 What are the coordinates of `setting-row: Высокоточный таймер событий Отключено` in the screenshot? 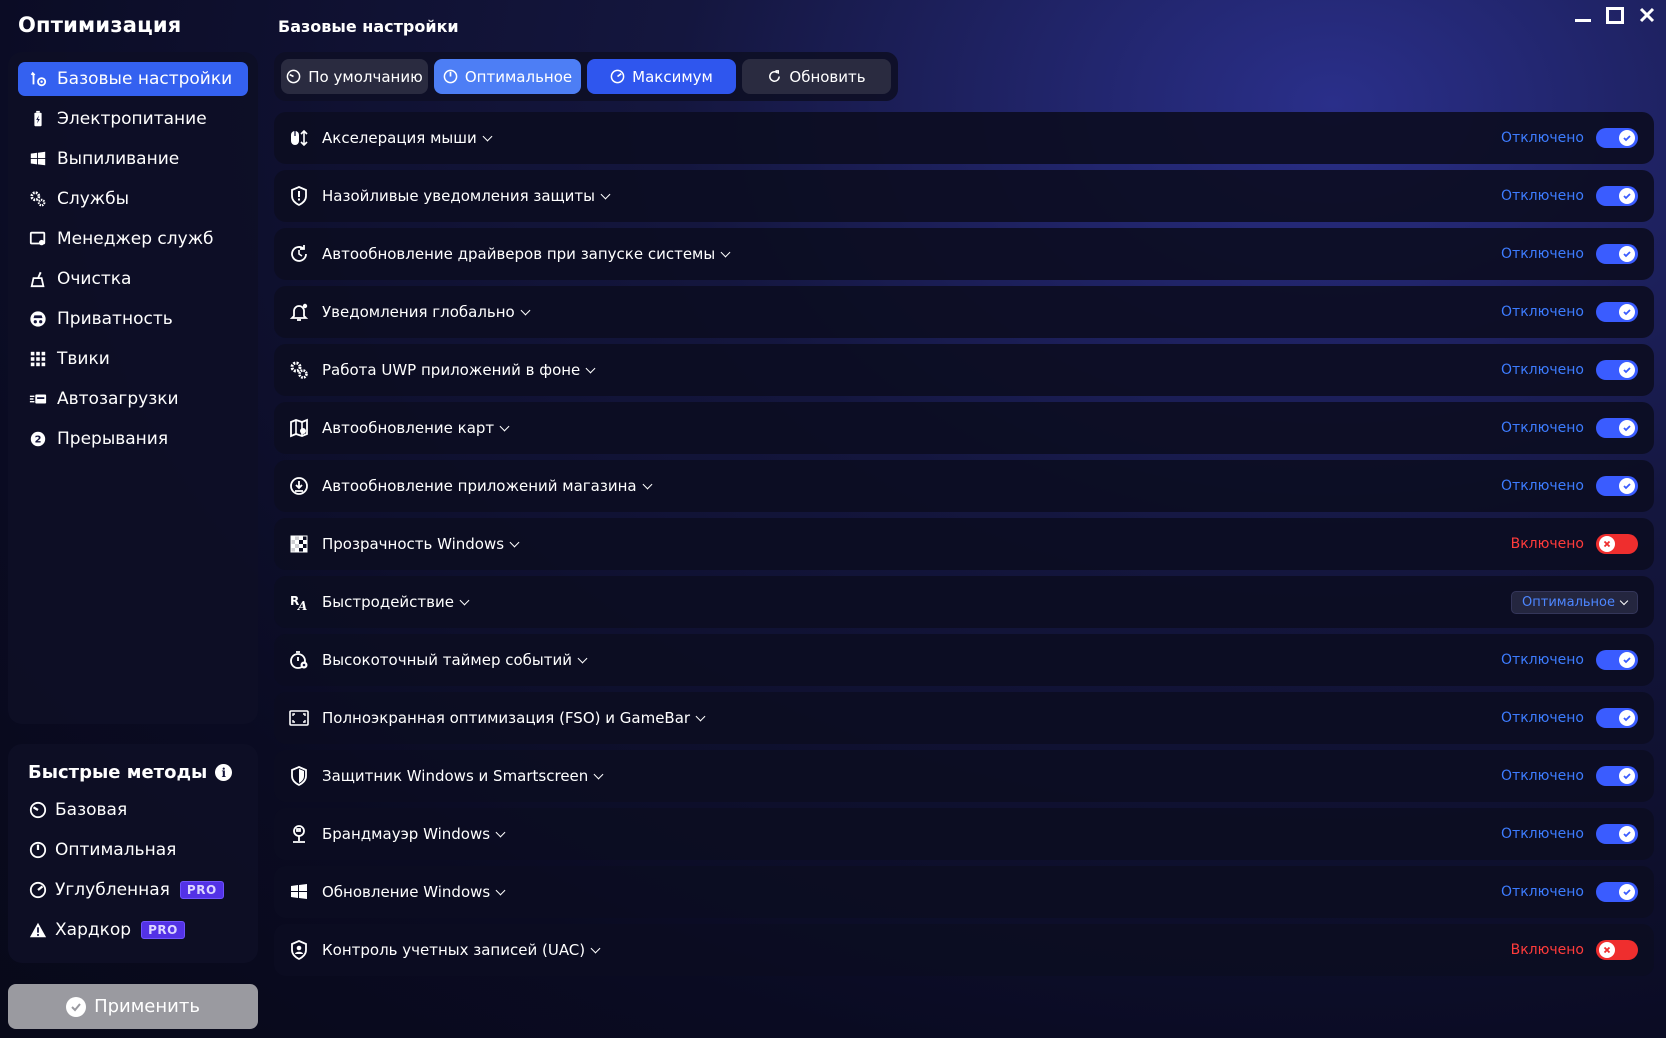 It's located at (964, 660).